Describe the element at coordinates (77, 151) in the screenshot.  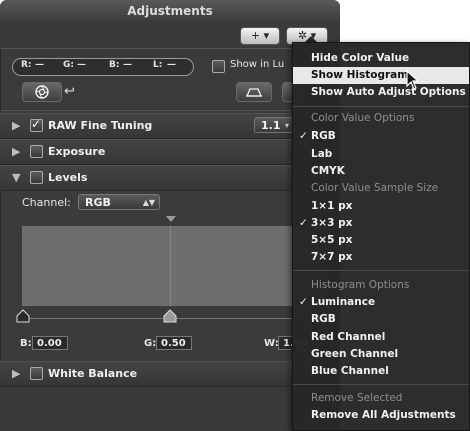
I see `exposure-label: Exposure` at that location.